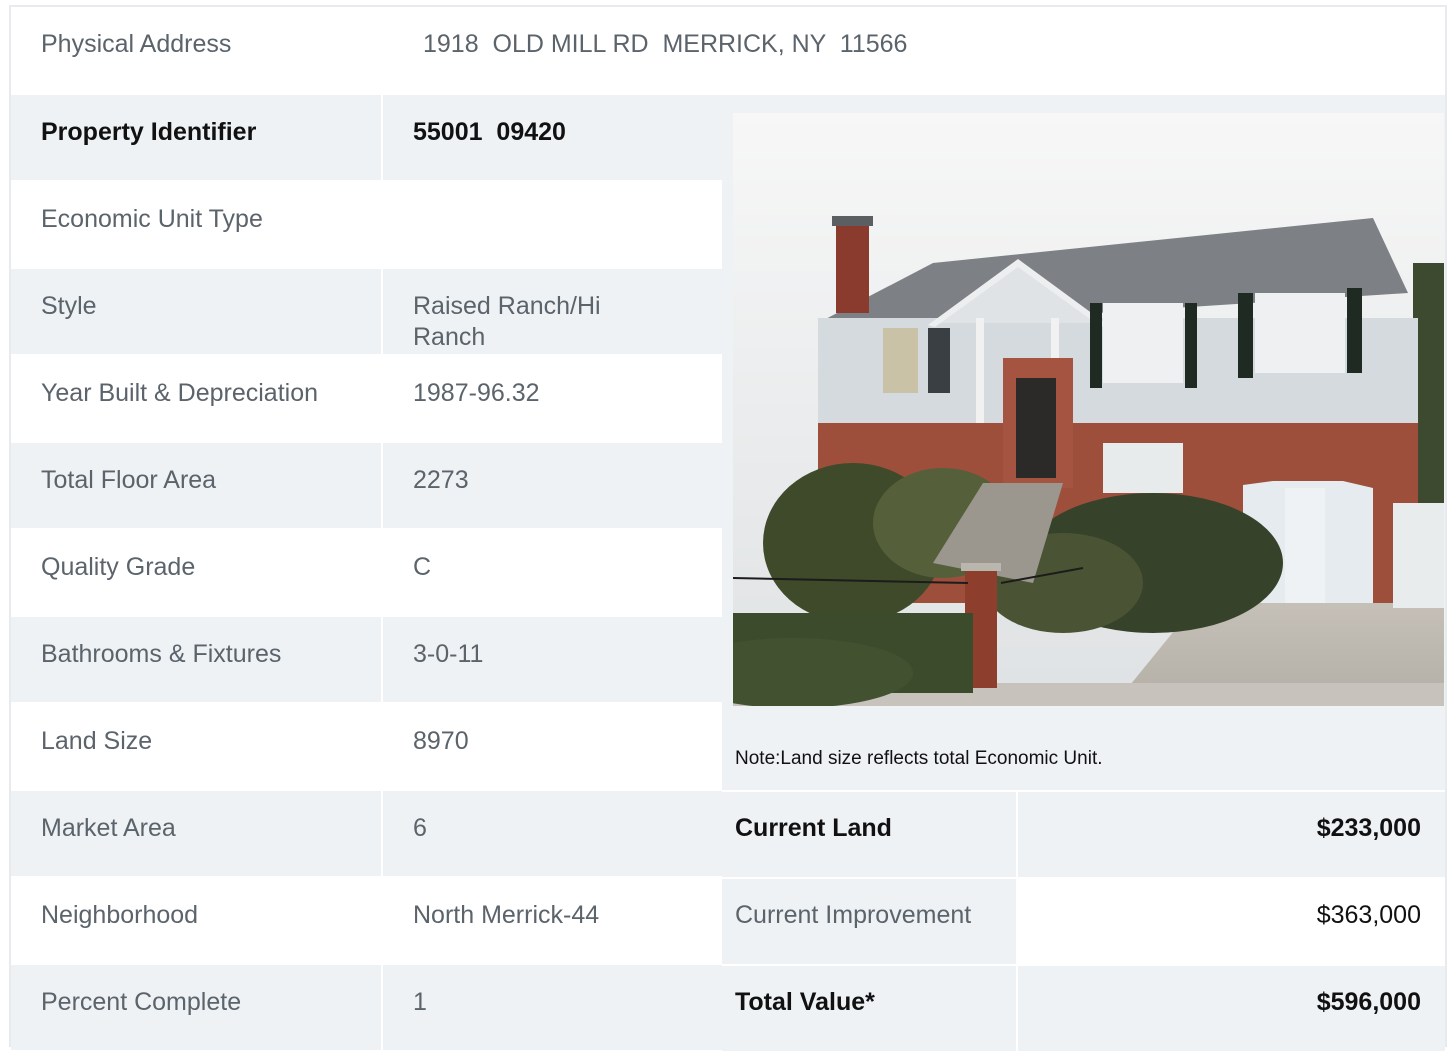 The image size is (1450, 1051). I want to click on row-label-cell: Bathrooms & Fixtures, so click(196, 659).